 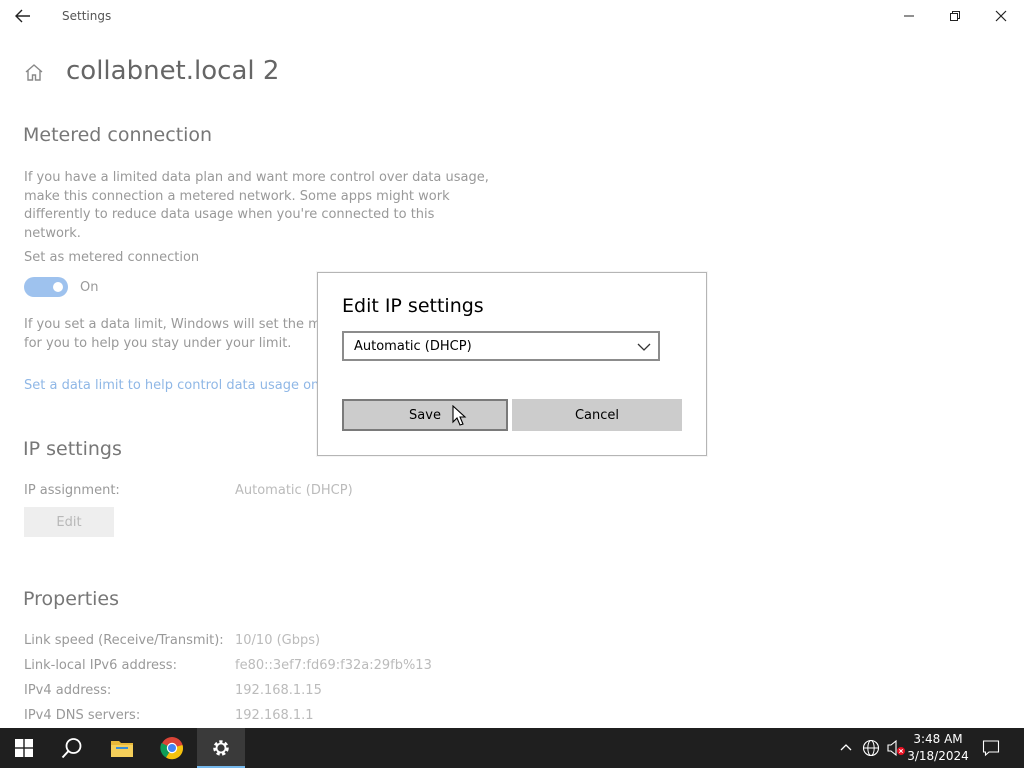 What do you see at coordinates (173, 71) in the screenshot?
I see `page-title: collabnet.local 2` at bounding box center [173, 71].